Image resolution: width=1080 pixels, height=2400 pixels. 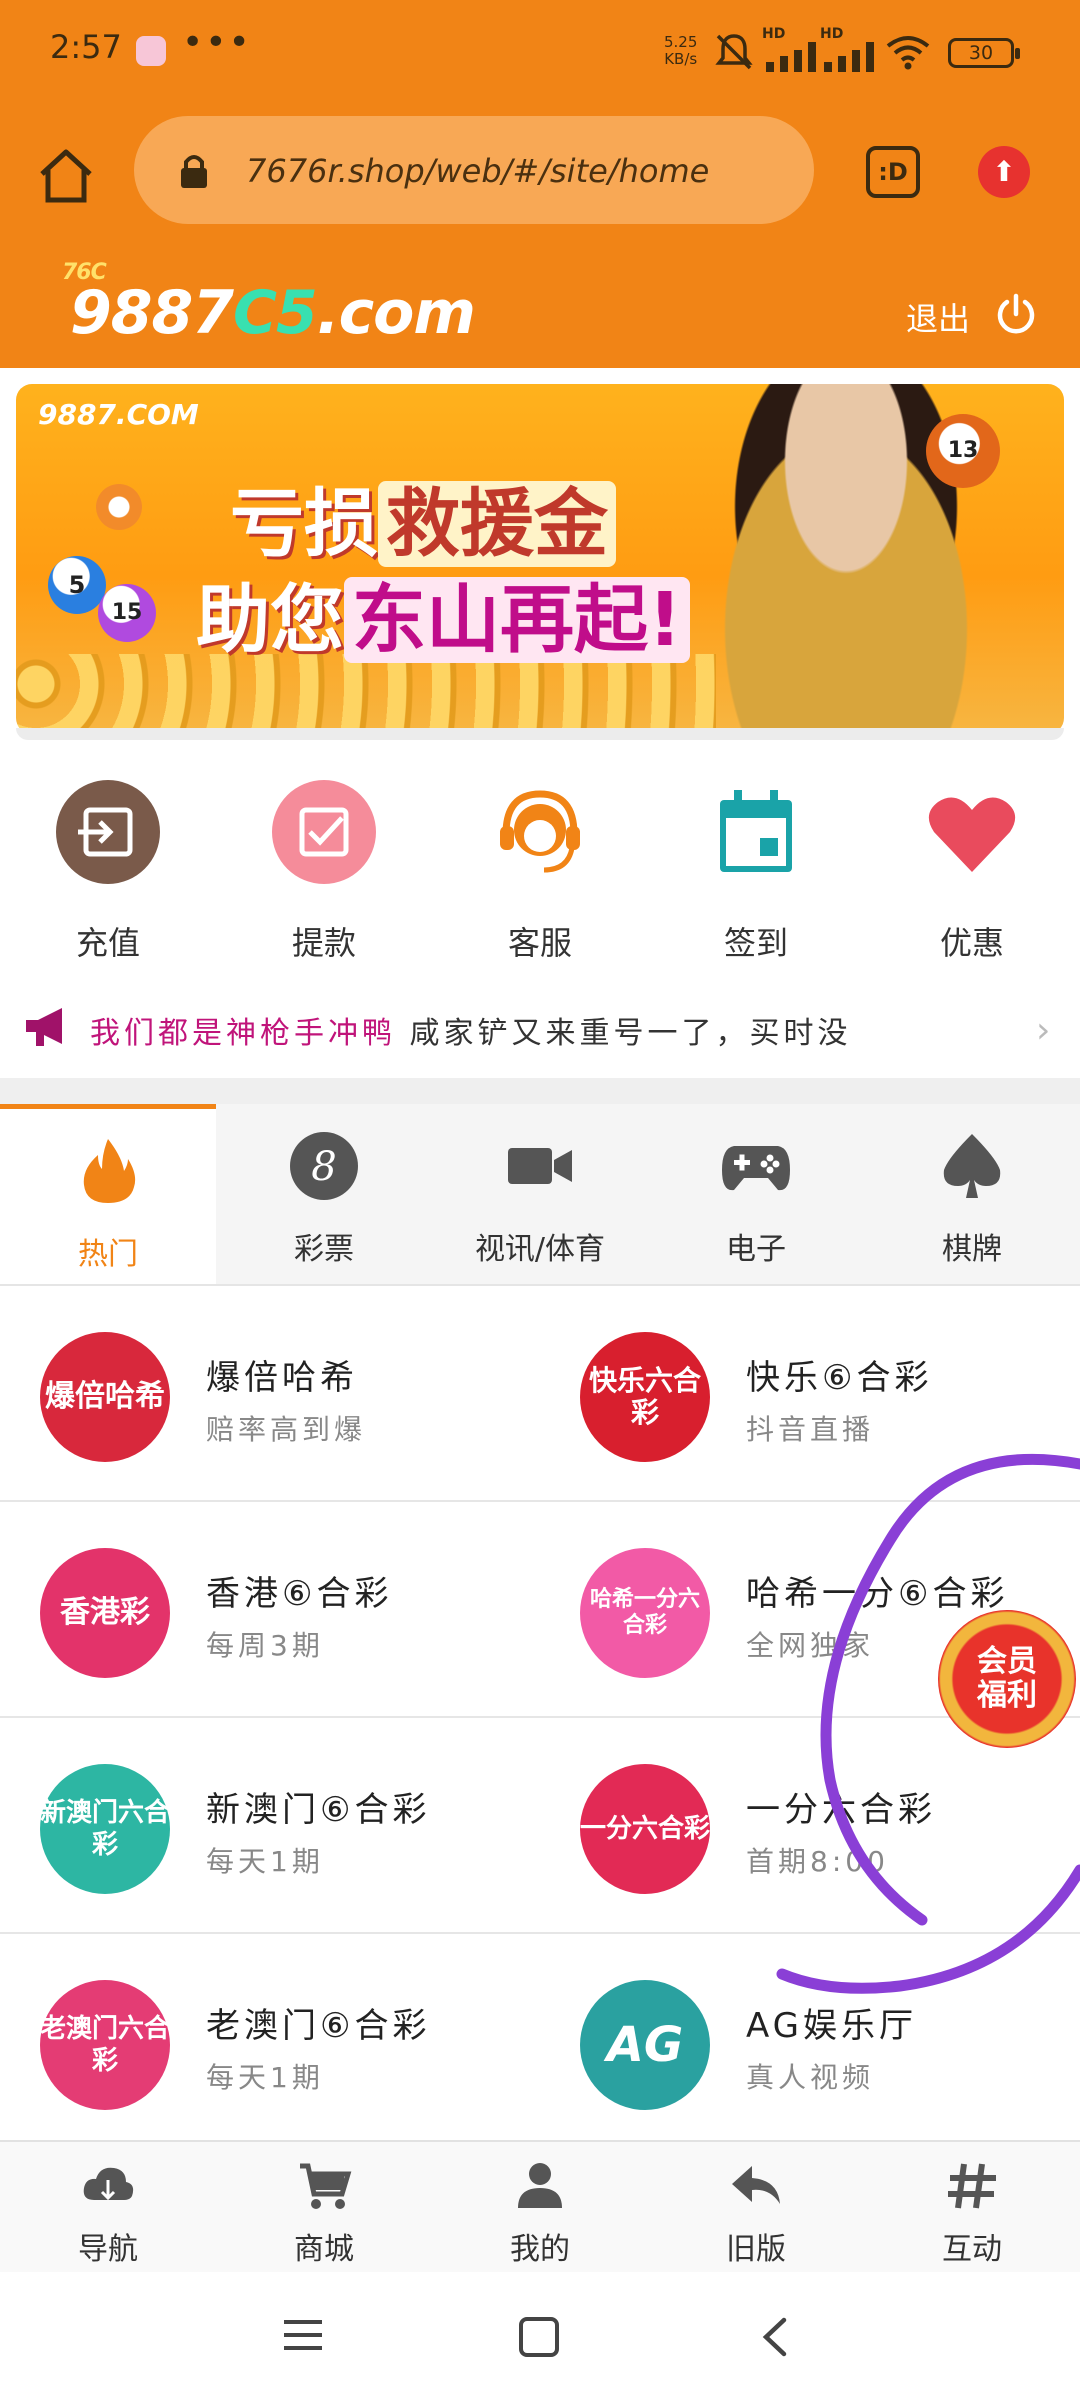 What do you see at coordinates (105, 1613) in the screenshot?
I see `game-thumbnail: 香港彩` at bounding box center [105, 1613].